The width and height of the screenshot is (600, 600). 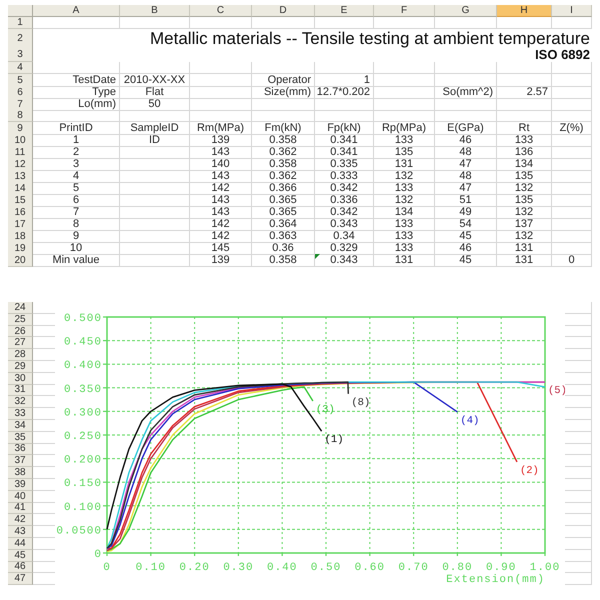 I want to click on row-header: 41, so click(x=20, y=508).